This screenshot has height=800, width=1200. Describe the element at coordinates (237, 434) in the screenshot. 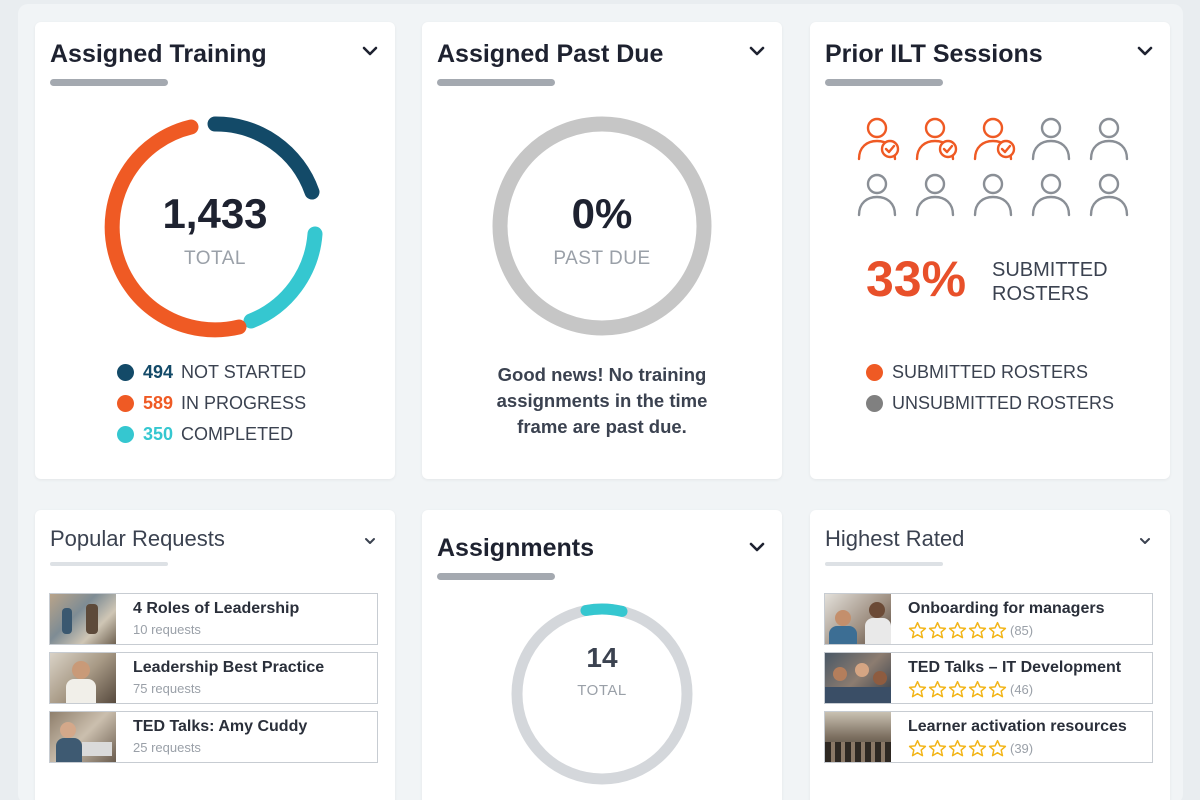

I see `legend-label: COMPLETED` at that location.